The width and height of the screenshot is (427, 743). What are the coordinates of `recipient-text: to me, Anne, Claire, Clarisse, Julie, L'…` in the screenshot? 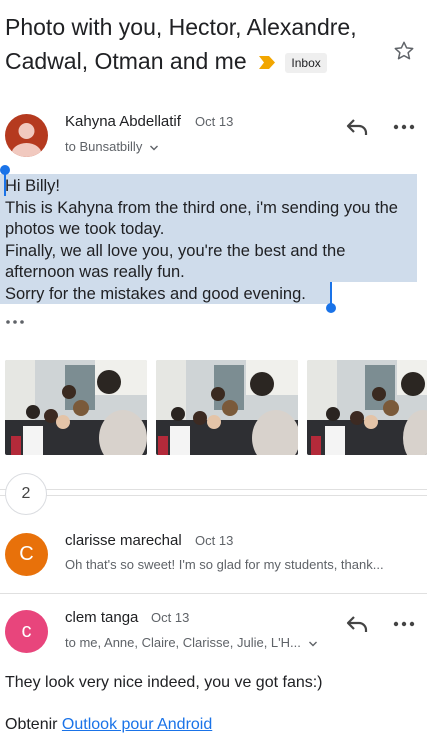 It's located at (183, 642).